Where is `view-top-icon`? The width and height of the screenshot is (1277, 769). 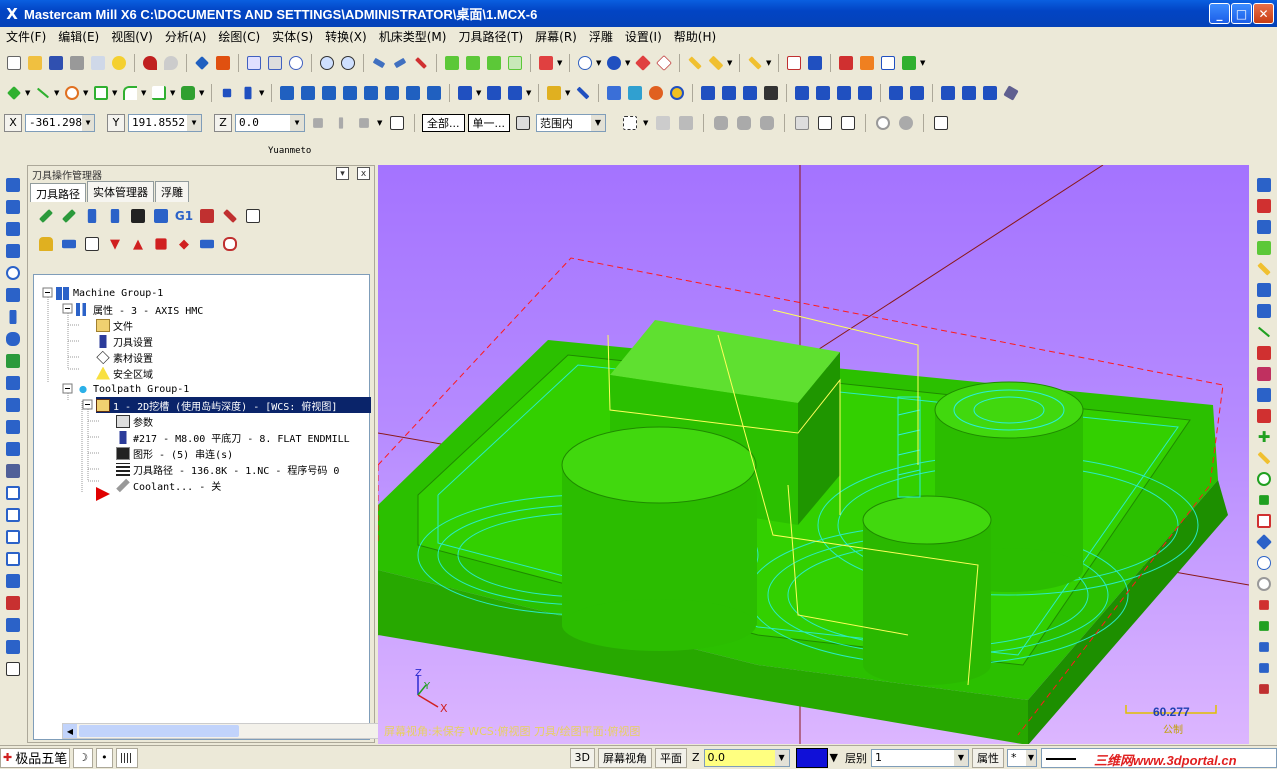
view-top-icon is located at coordinates (473, 63).